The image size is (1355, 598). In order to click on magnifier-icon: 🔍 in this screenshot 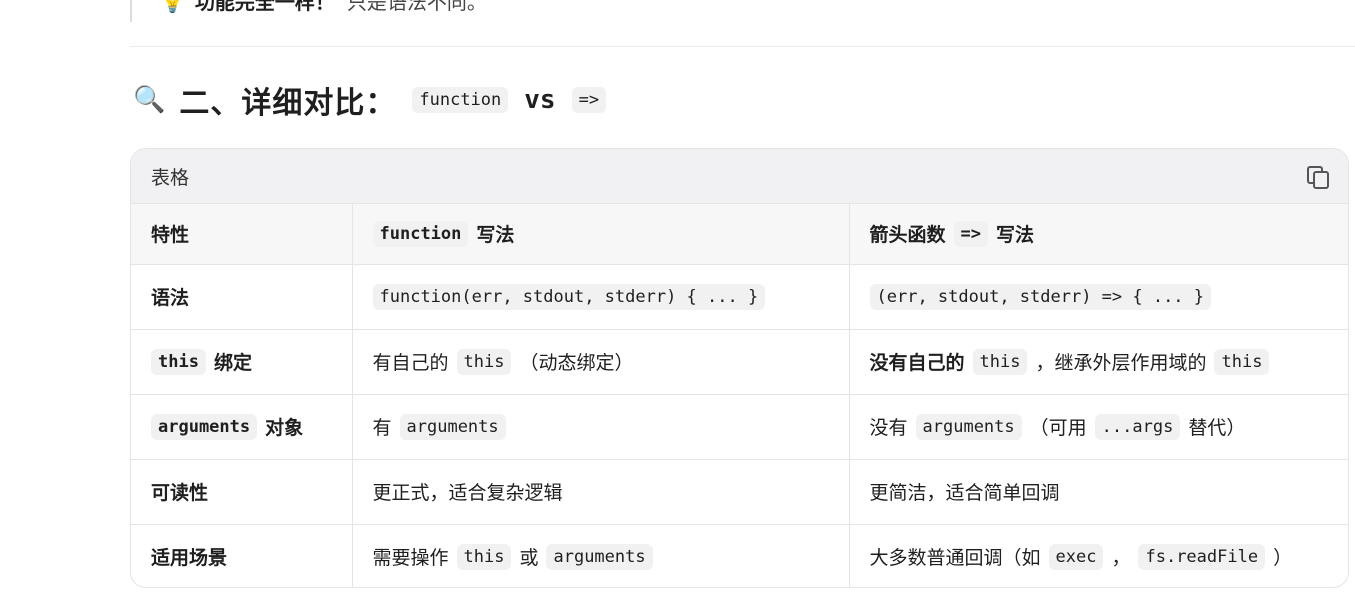, I will do `click(149, 100)`.